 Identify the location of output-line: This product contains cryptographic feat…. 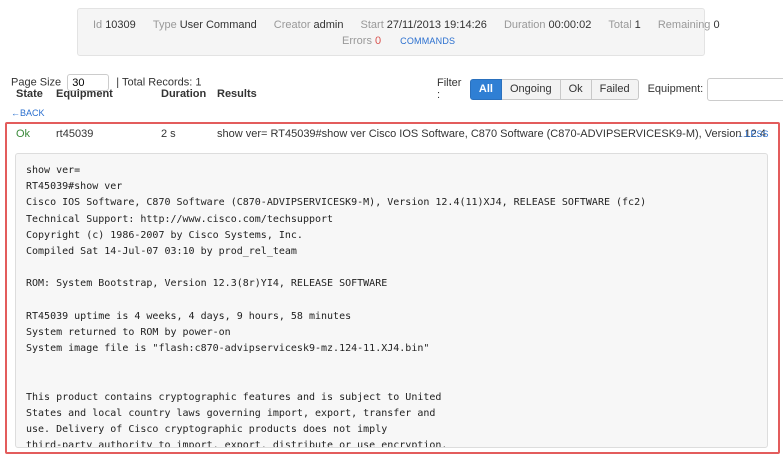
(234, 397).